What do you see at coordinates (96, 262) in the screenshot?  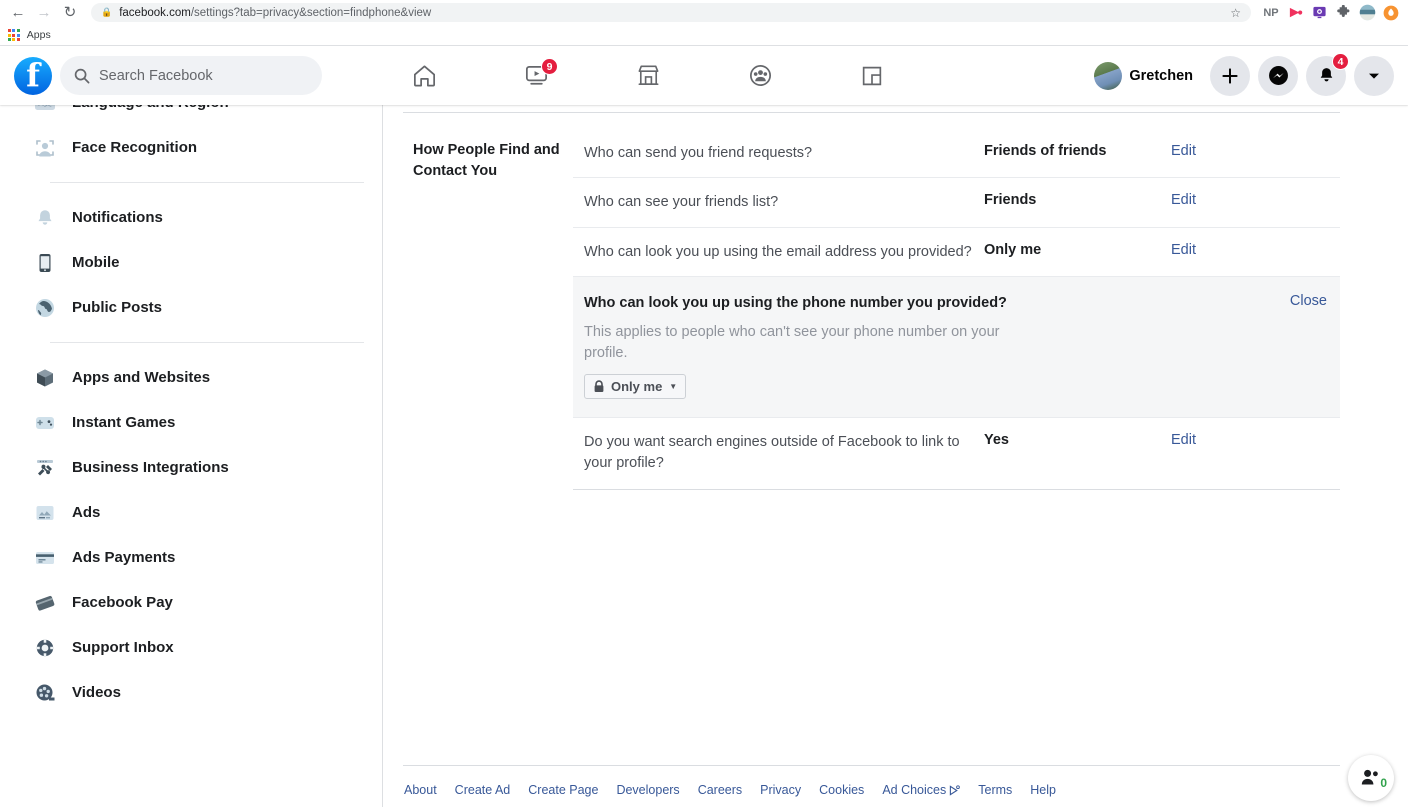 I see `sidebar-label: Mobile` at bounding box center [96, 262].